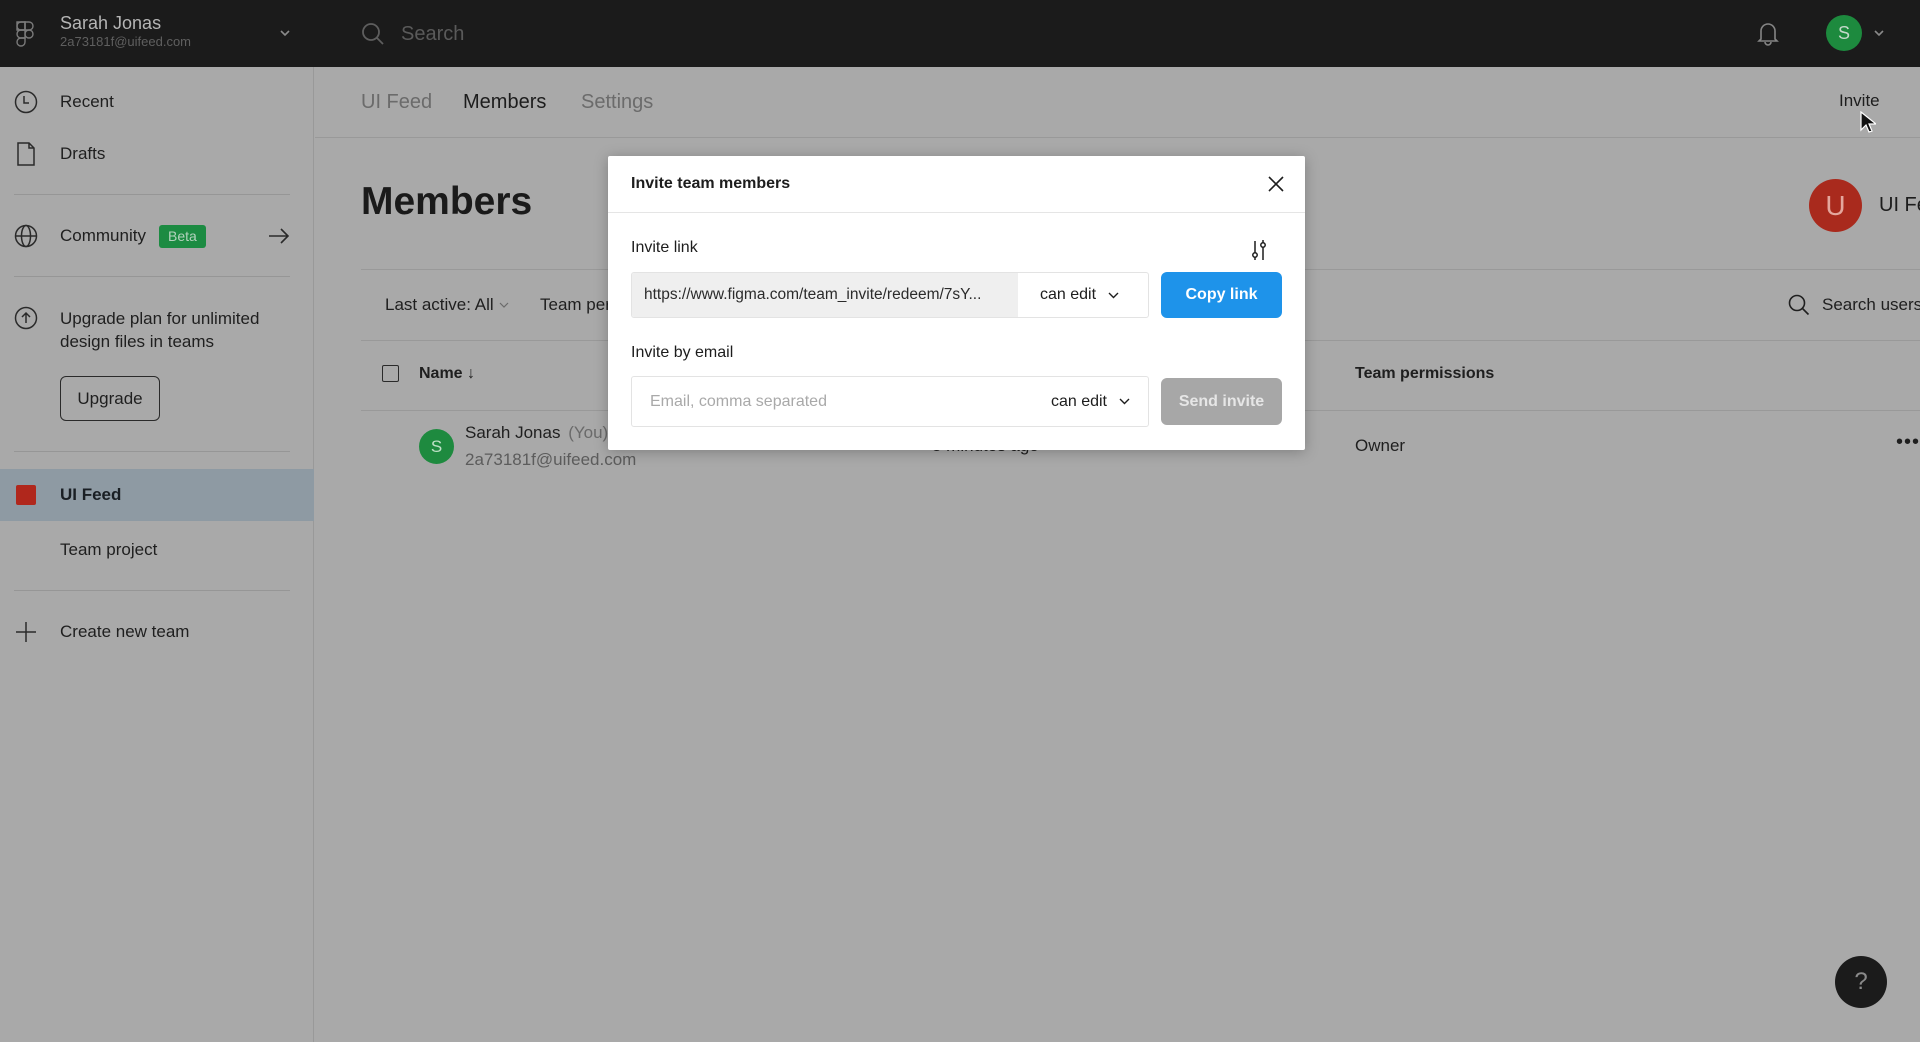 The image size is (1920, 1042). I want to click on tab-bar: UI Feed Members Settings Invite, so click(1117, 102).